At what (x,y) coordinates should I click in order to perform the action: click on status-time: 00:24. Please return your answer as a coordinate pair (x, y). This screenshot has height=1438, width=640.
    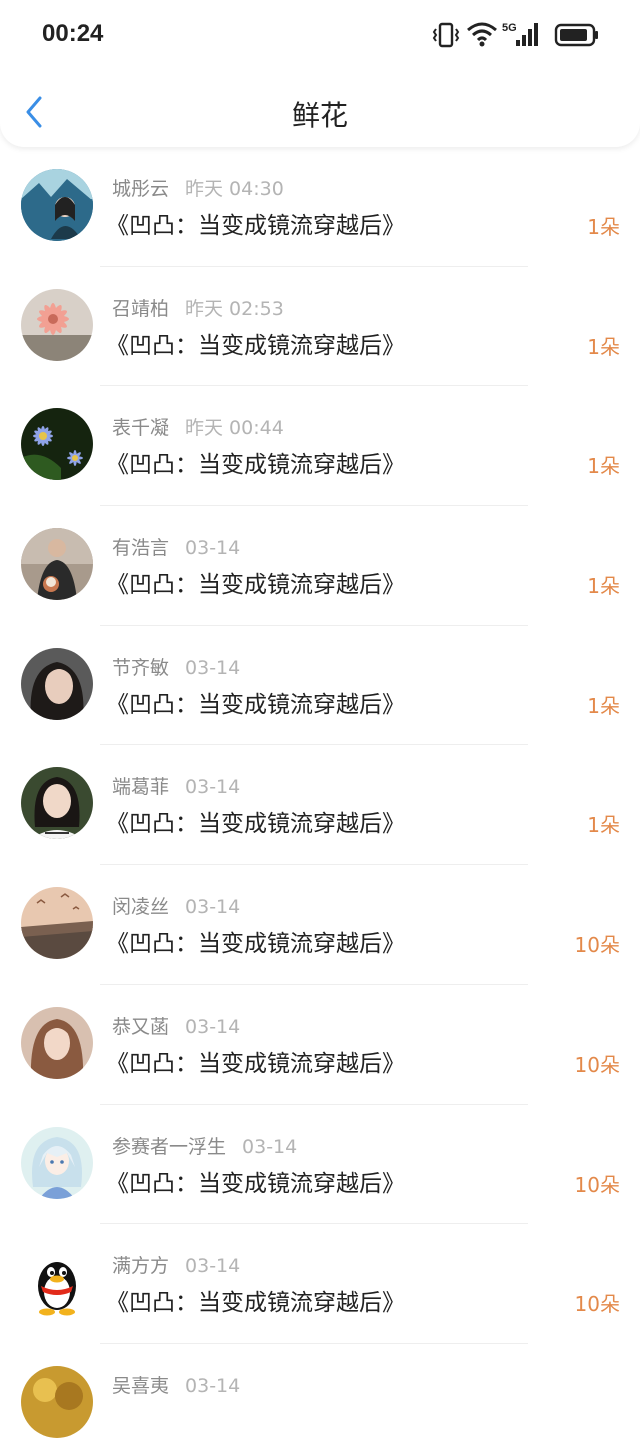
    Looking at the image, I should click on (73, 33).